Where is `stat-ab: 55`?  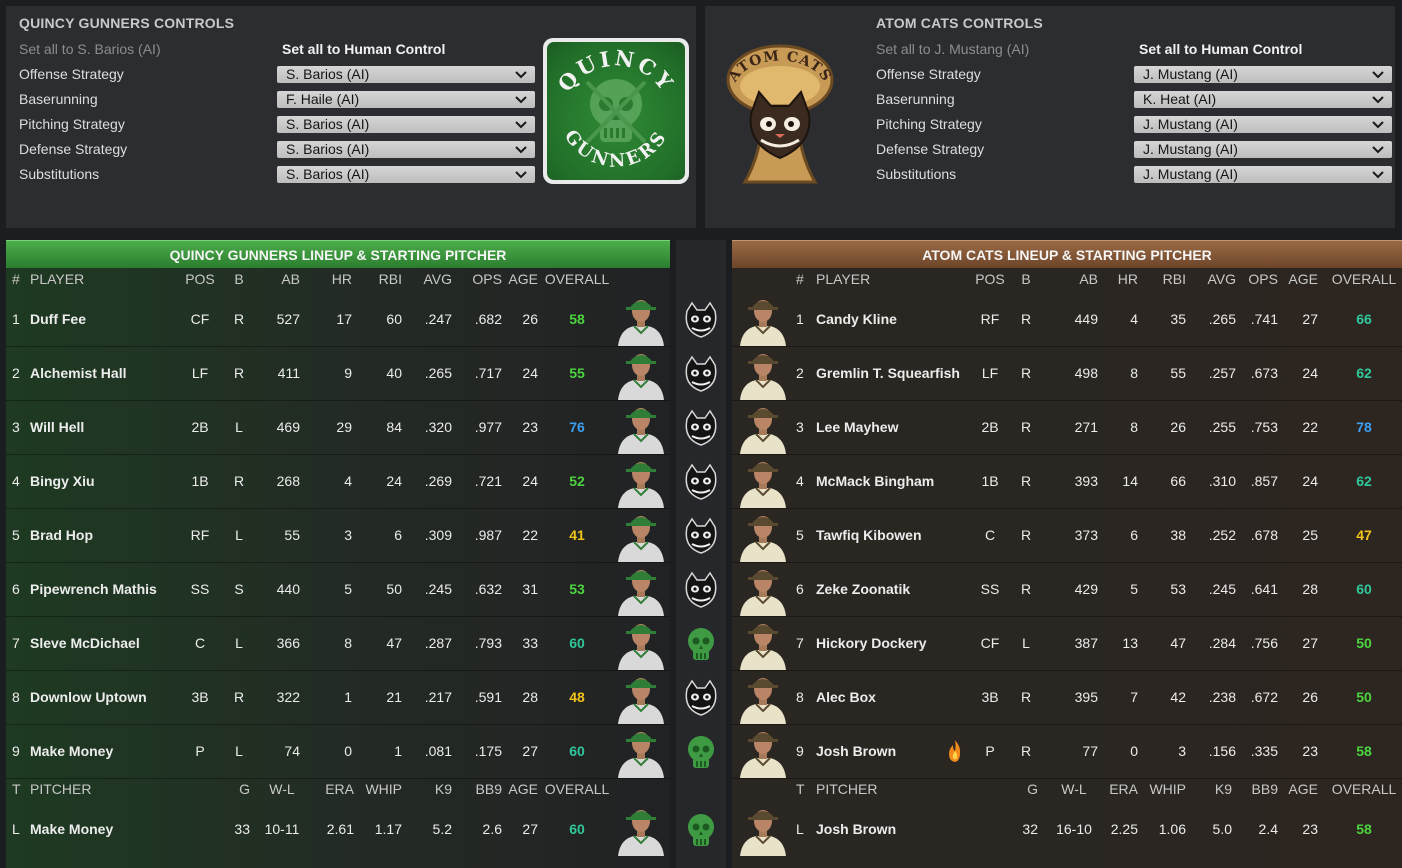
stat-ab: 55 is located at coordinates (292, 535).